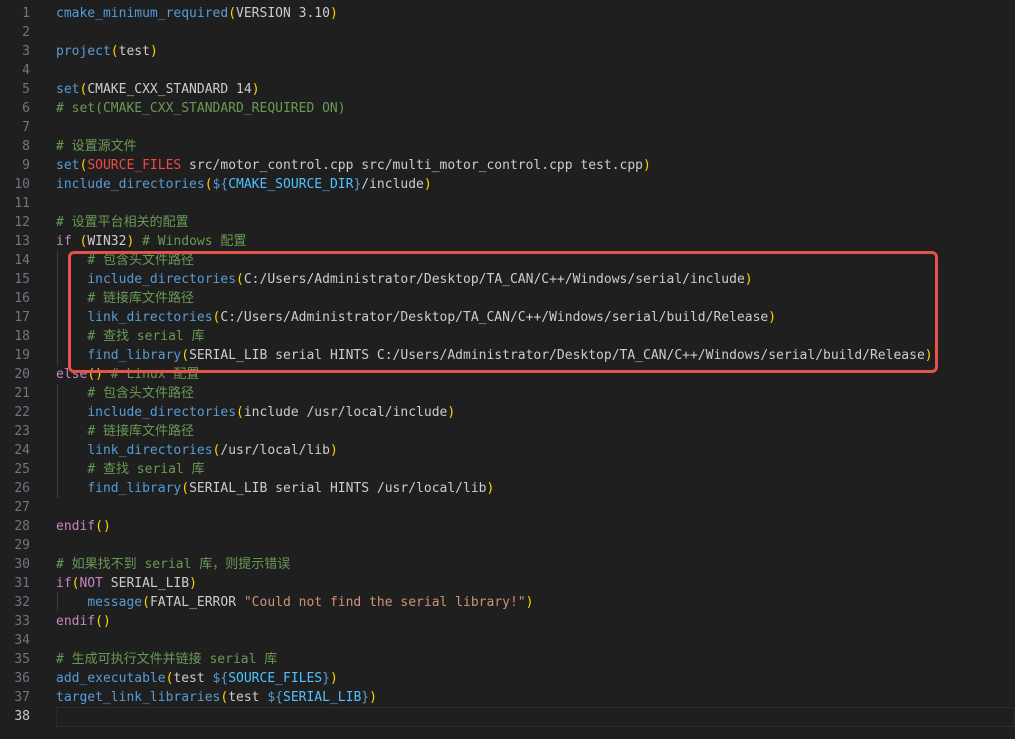 This screenshot has height=739, width=1015. What do you see at coordinates (507, 583) in the screenshot?
I see `code-line: 31 if(NOT SERIAL_LIB)` at bounding box center [507, 583].